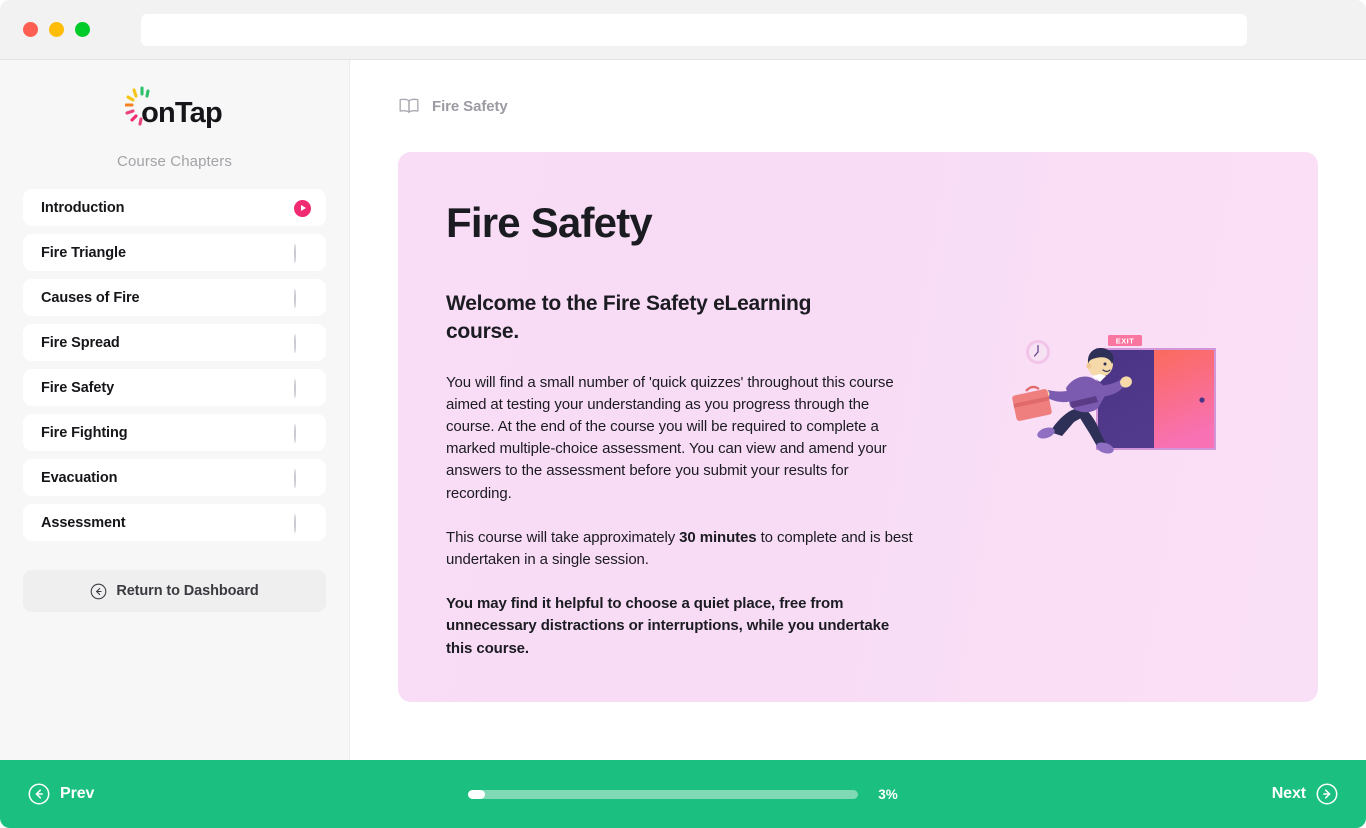  What do you see at coordinates (83, 522) in the screenshot?
I see `chapter-label: Assessment` at bounding box center [83, 522].